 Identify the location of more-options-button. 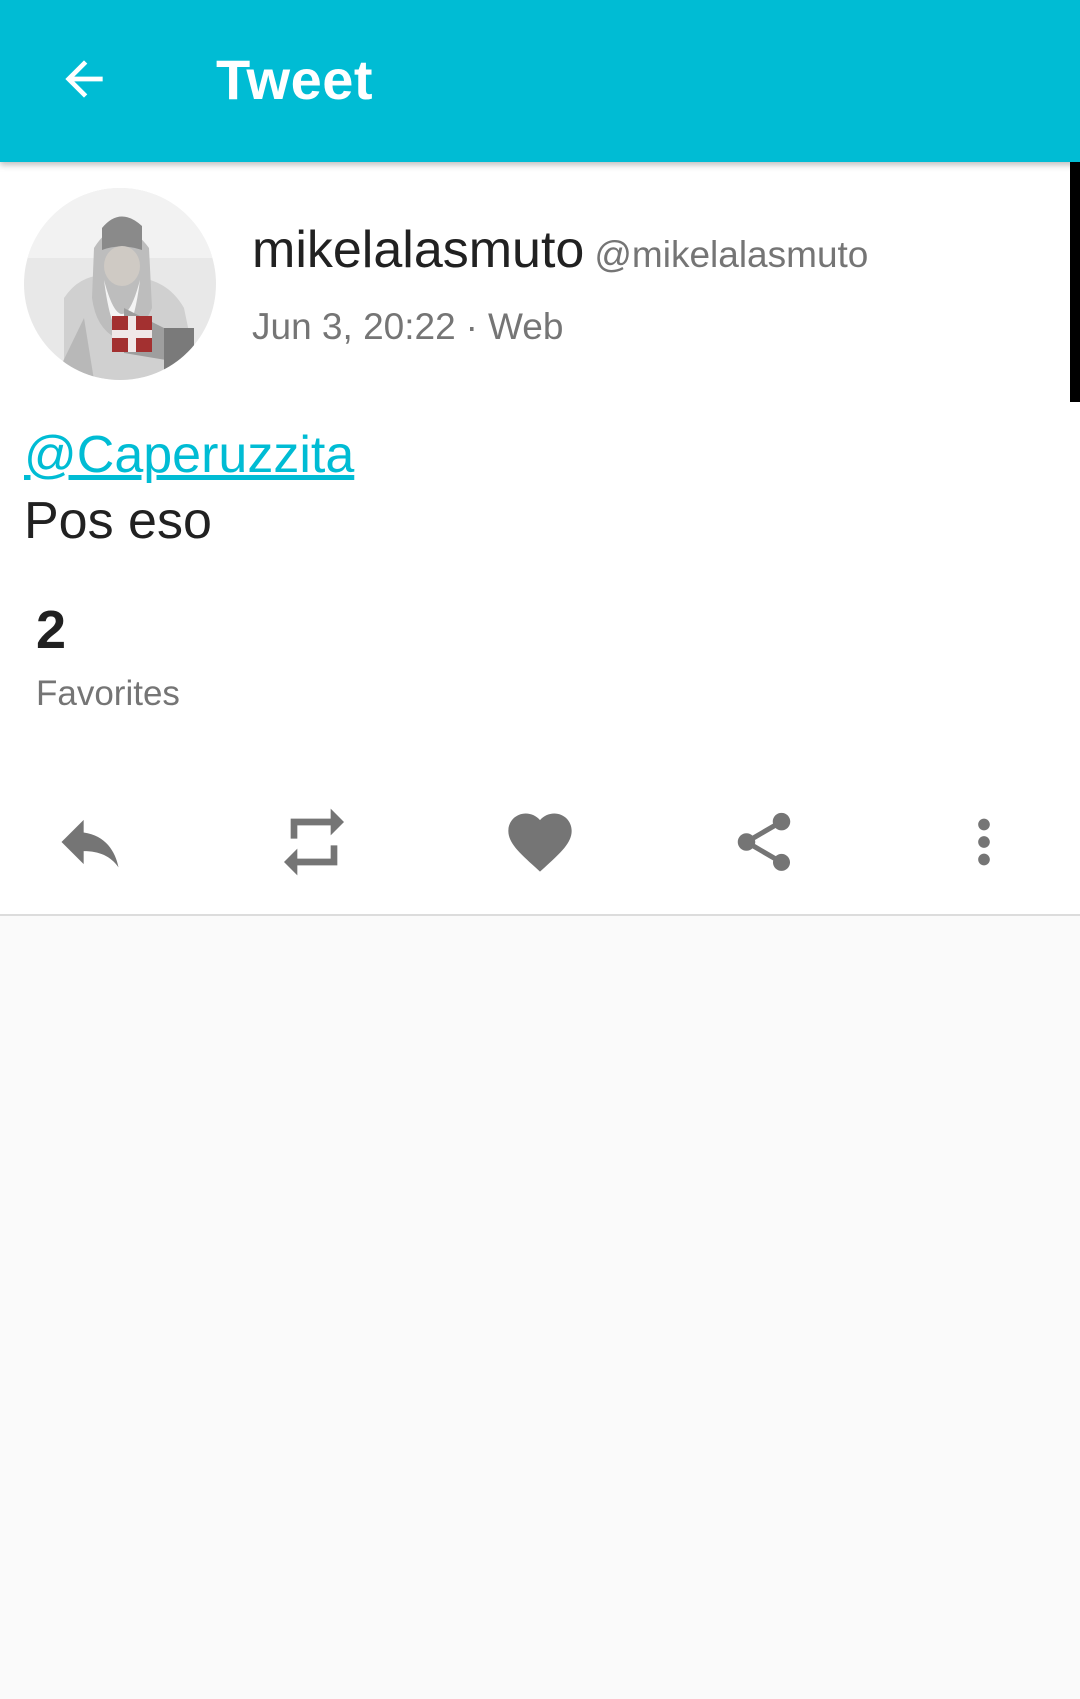
(984, 842).